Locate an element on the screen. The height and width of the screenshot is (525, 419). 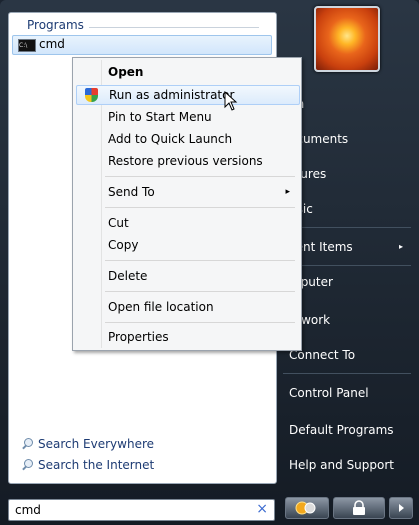
programs-header: Programs is located at coordinates (57, 25).